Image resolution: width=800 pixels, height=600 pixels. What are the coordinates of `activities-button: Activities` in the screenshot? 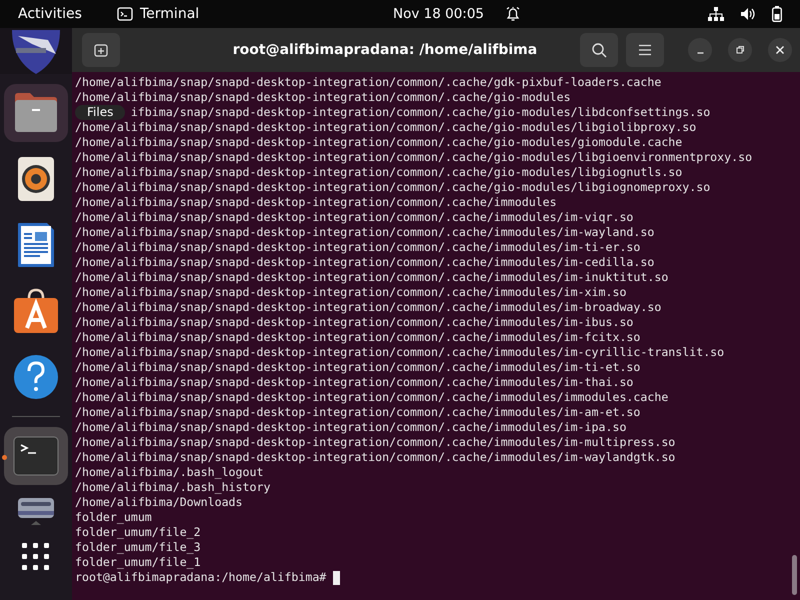 It's located at (67, 14).